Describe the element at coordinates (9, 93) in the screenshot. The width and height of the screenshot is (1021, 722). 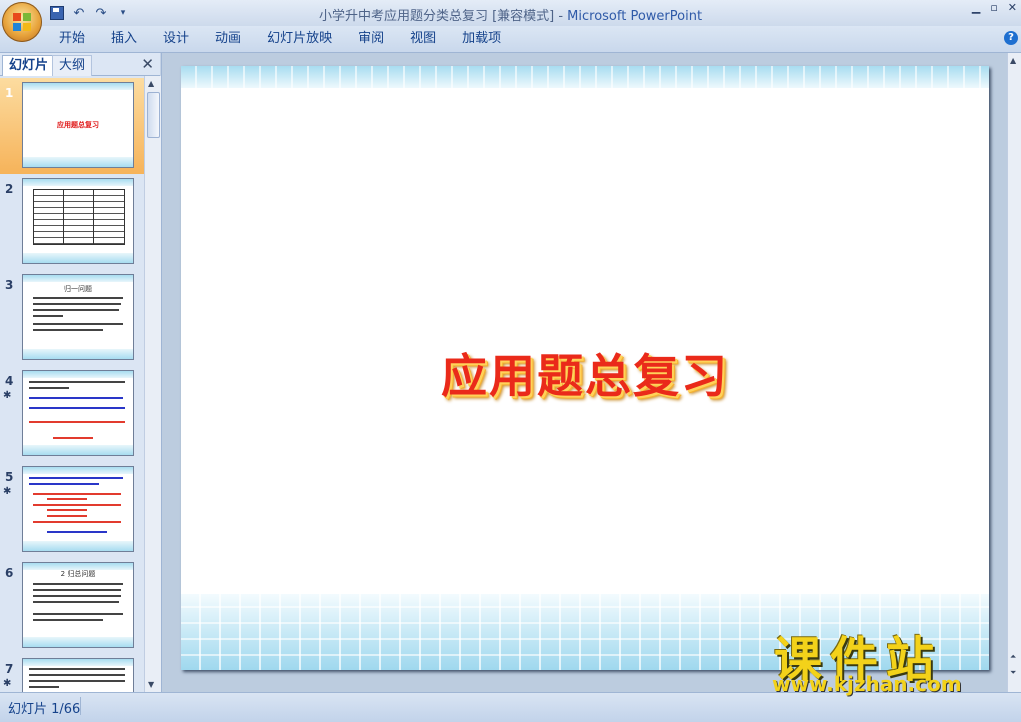
I see `slide-number: 1` at that location.